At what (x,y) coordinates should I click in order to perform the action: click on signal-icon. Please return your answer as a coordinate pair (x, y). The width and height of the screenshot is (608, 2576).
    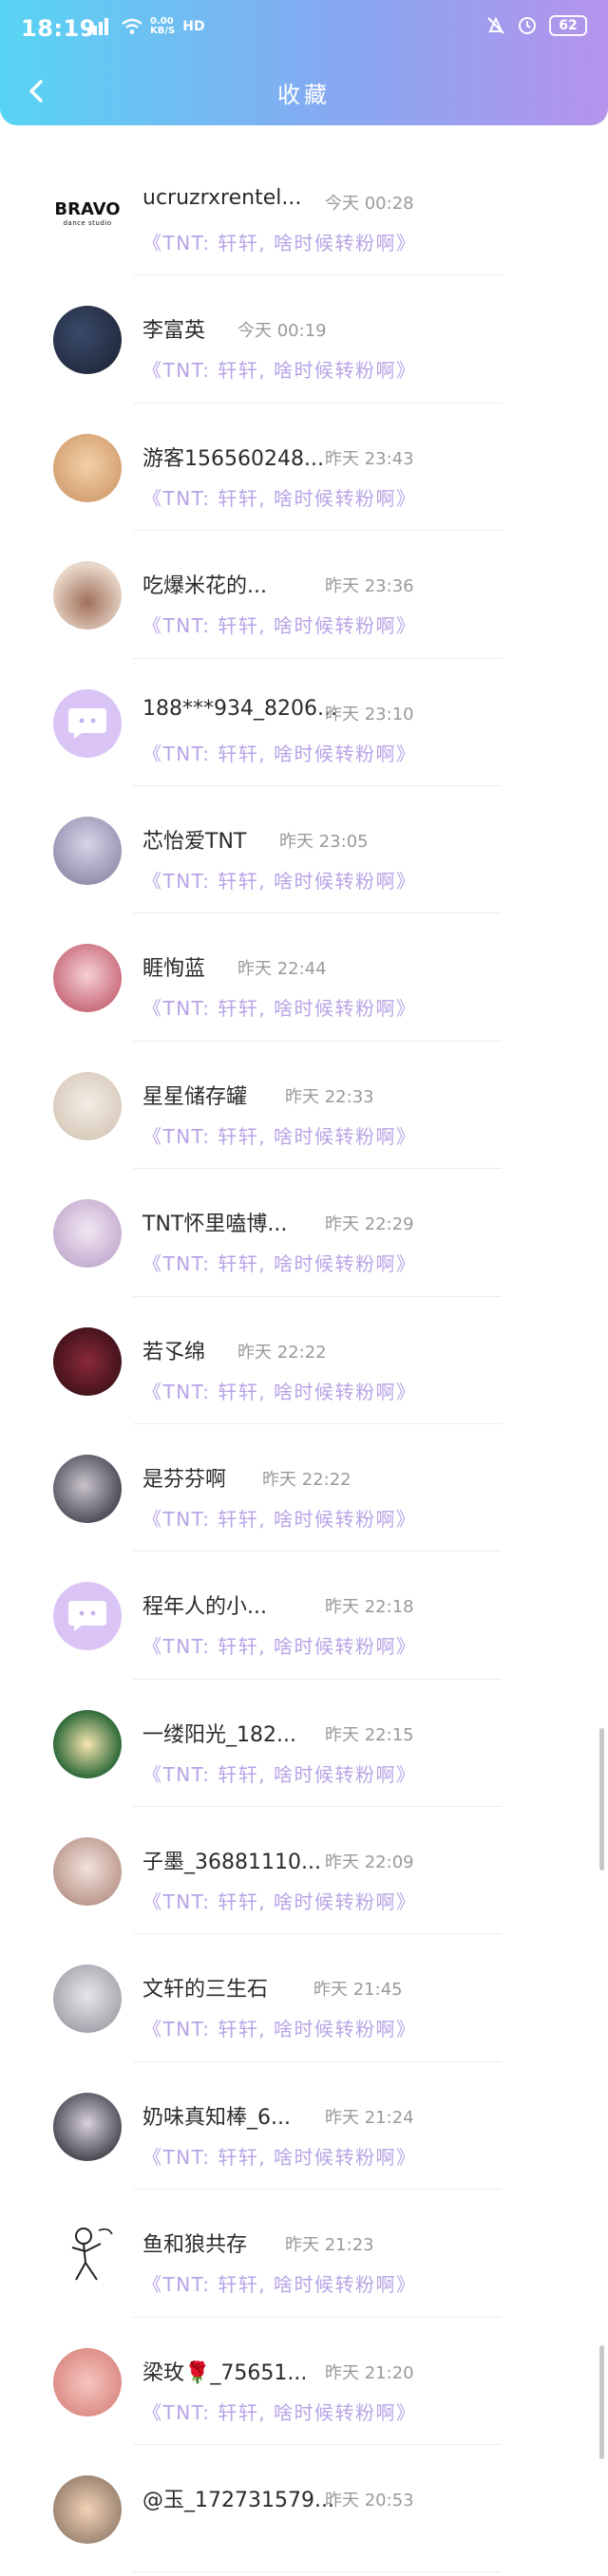
    Looking at the image, I should click on (97, 26).